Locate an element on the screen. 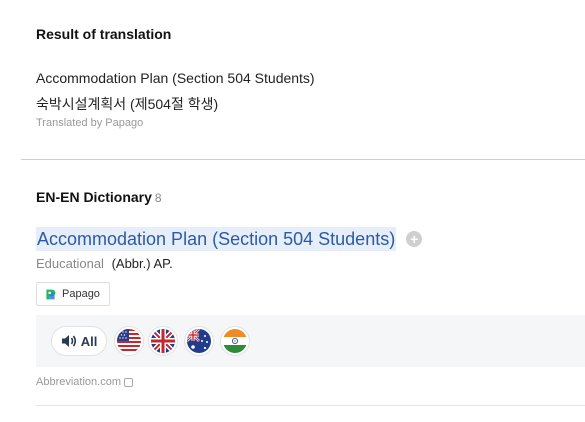  papago-button: Papago is located at coordinates (73, 294).